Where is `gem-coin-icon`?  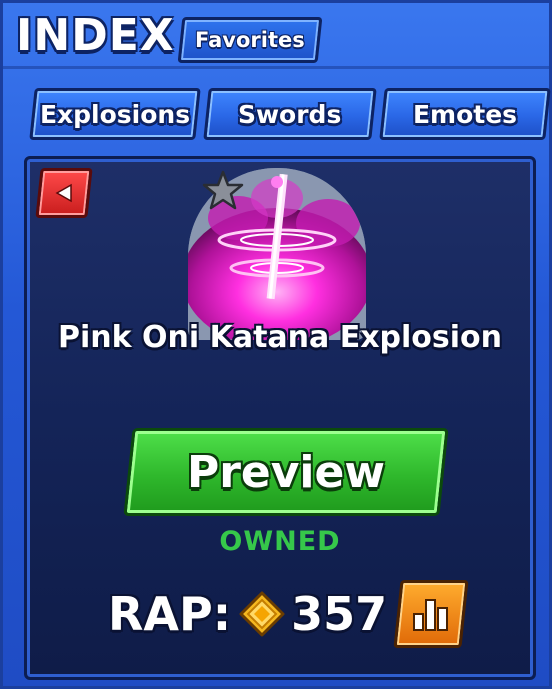
gem-coin-icon is located at coordinates (262, 614).